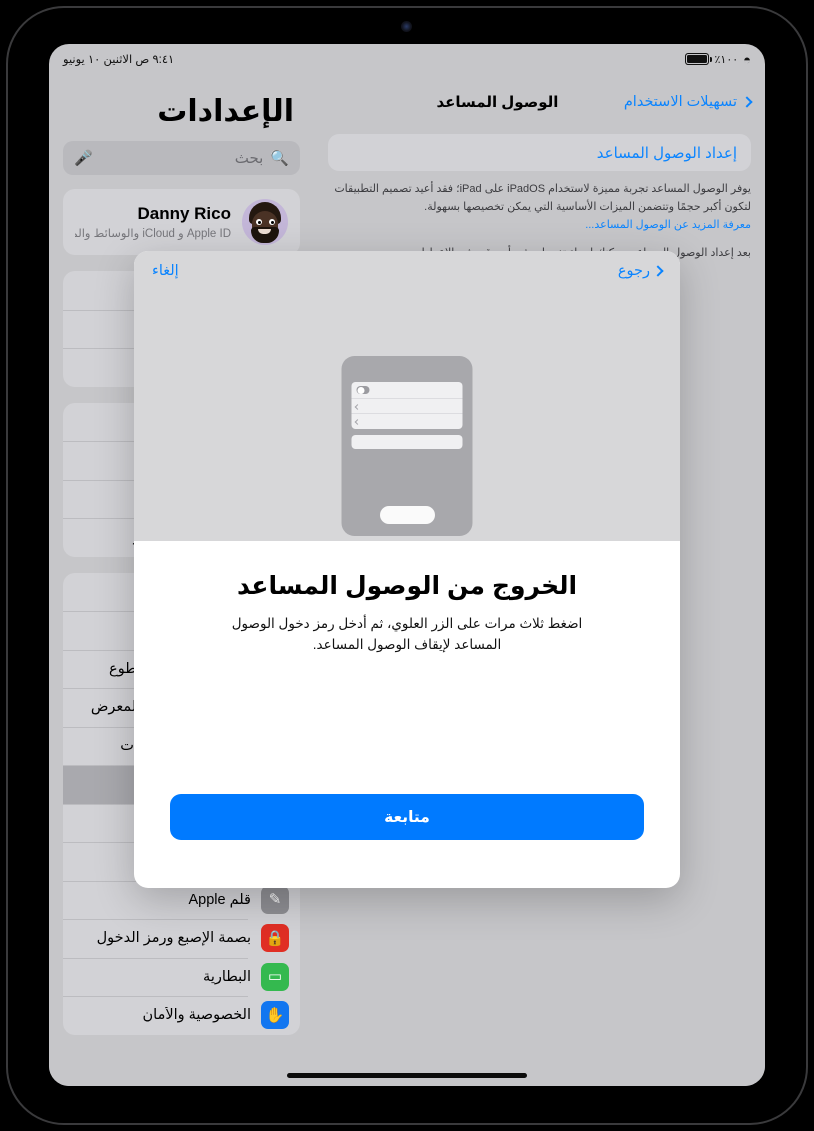 The height and width of the screenshot is (1131, 814). I want to click on setup-assistive-access-row: إعداد الوصول المساعد, so click(539, 152).